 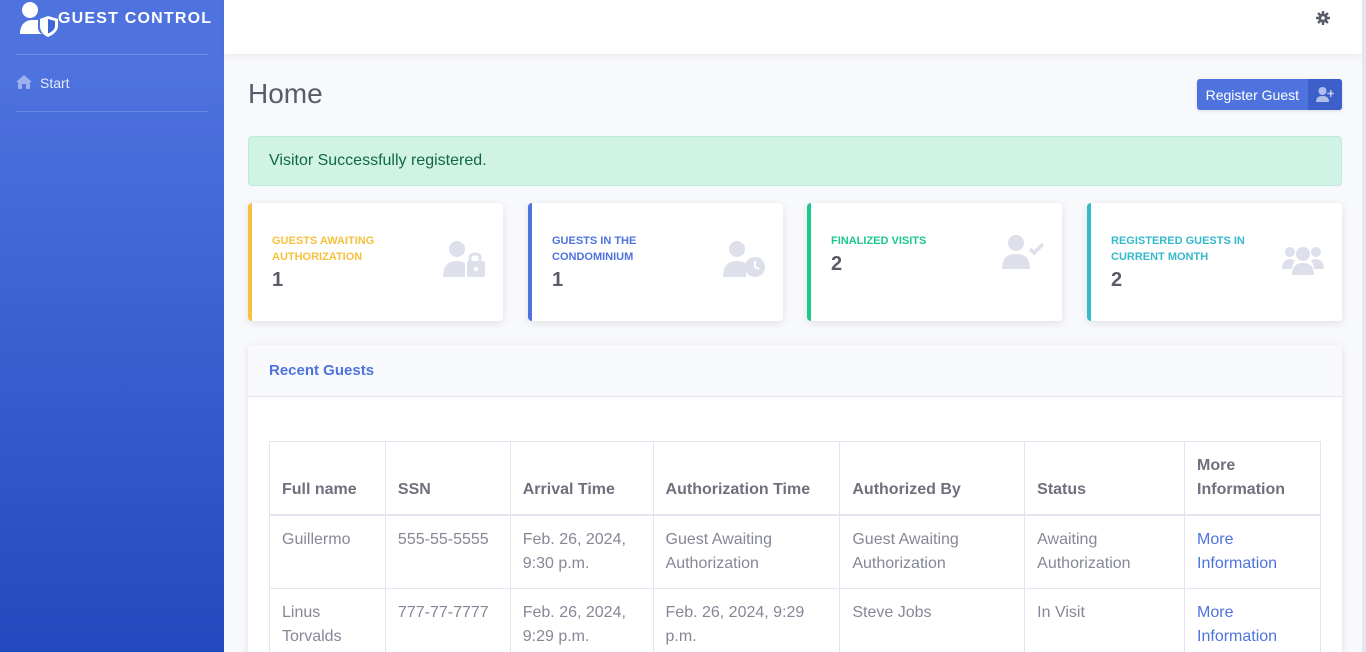 I want to click on column-header: More Information, so click(x=1252, y=478).